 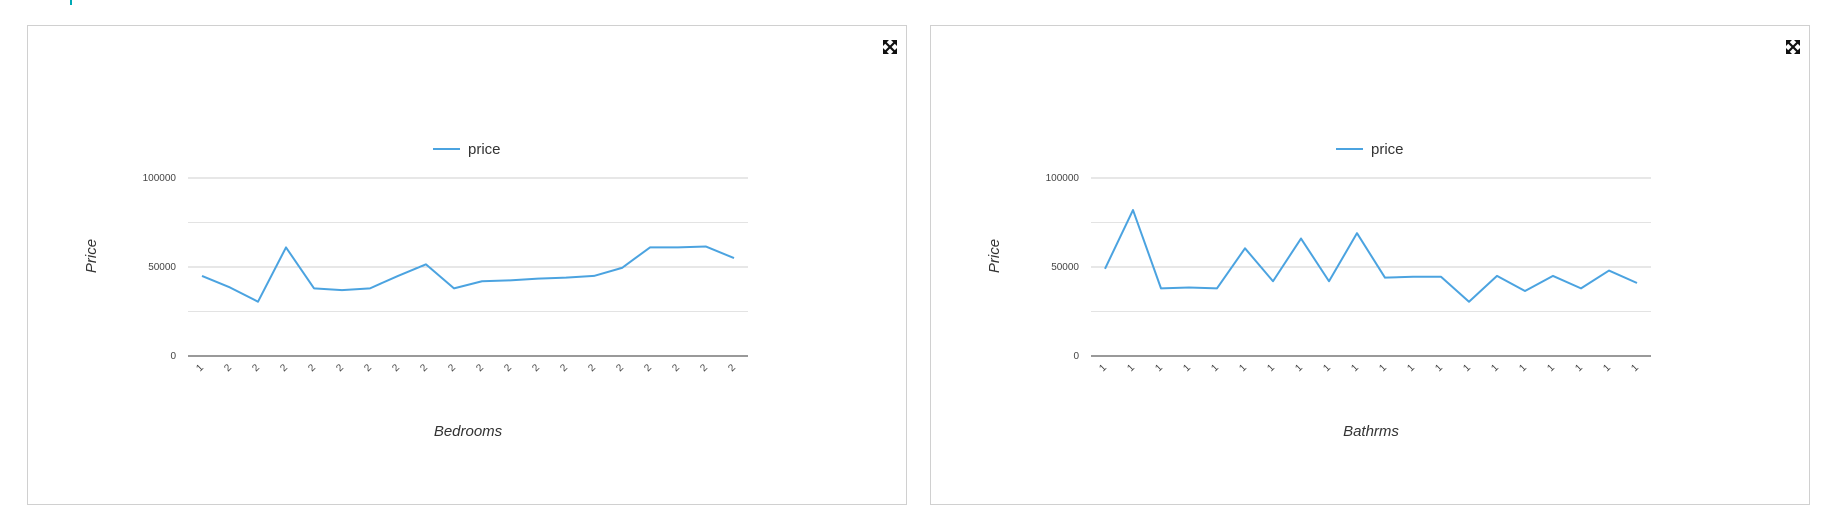 What do you see at coordinates (1371, 431) in the screenshot?
I see `x-axis-title: Bathrms` at bounding box center [1371, 431].